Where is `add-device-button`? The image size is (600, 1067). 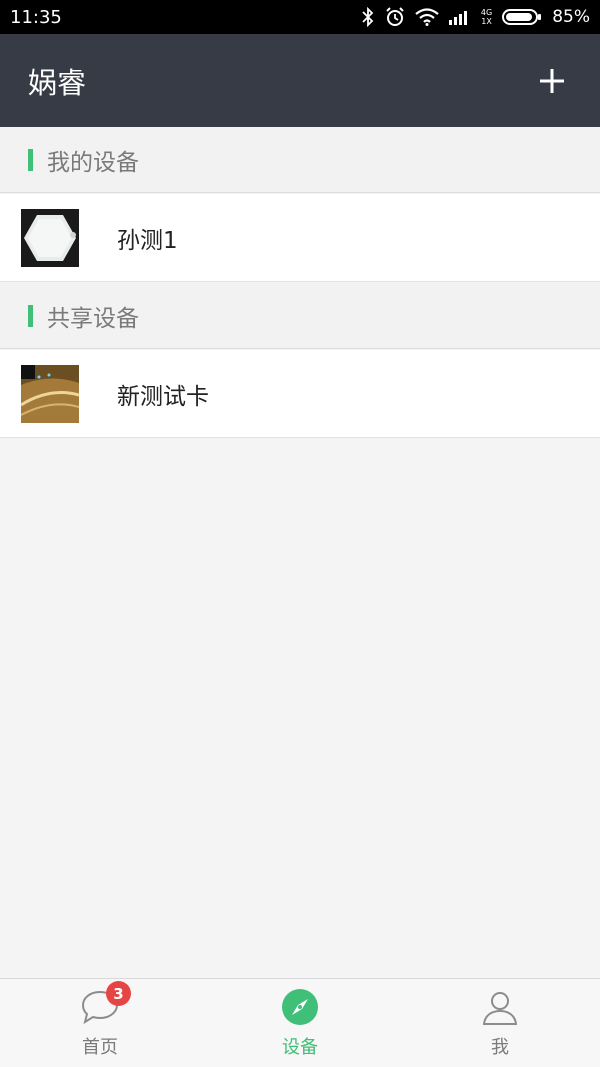 add-device-button is located at coordinates (552, 81).